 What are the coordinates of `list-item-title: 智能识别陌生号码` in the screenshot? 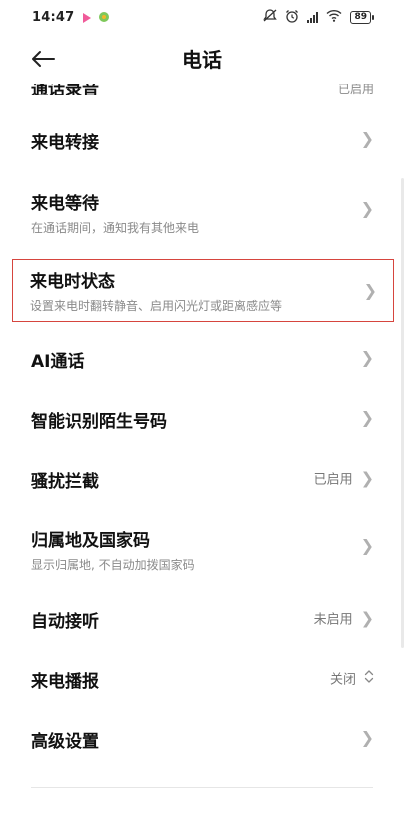 It's located at (99, 422).